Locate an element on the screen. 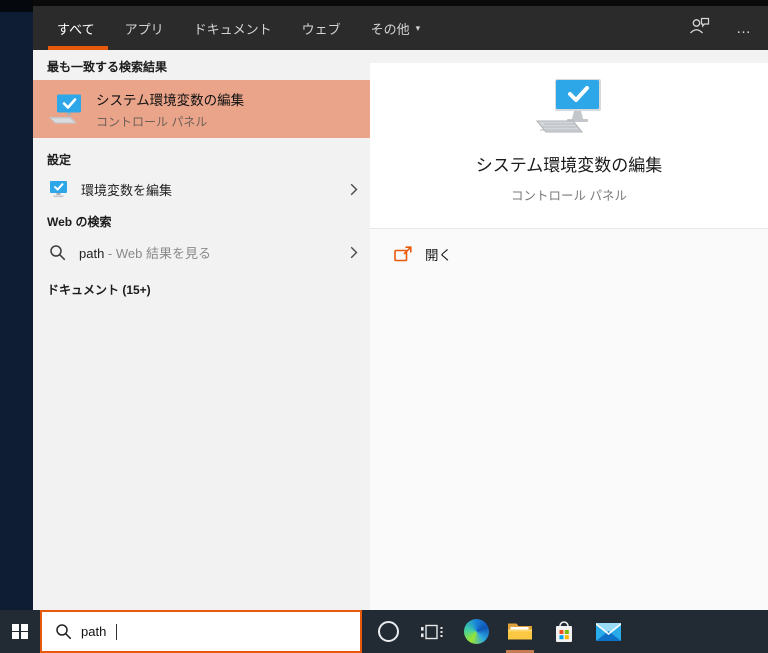 The image size is (768, 653). tab-documents: ドキュメント is located at coordinates (233, 28).